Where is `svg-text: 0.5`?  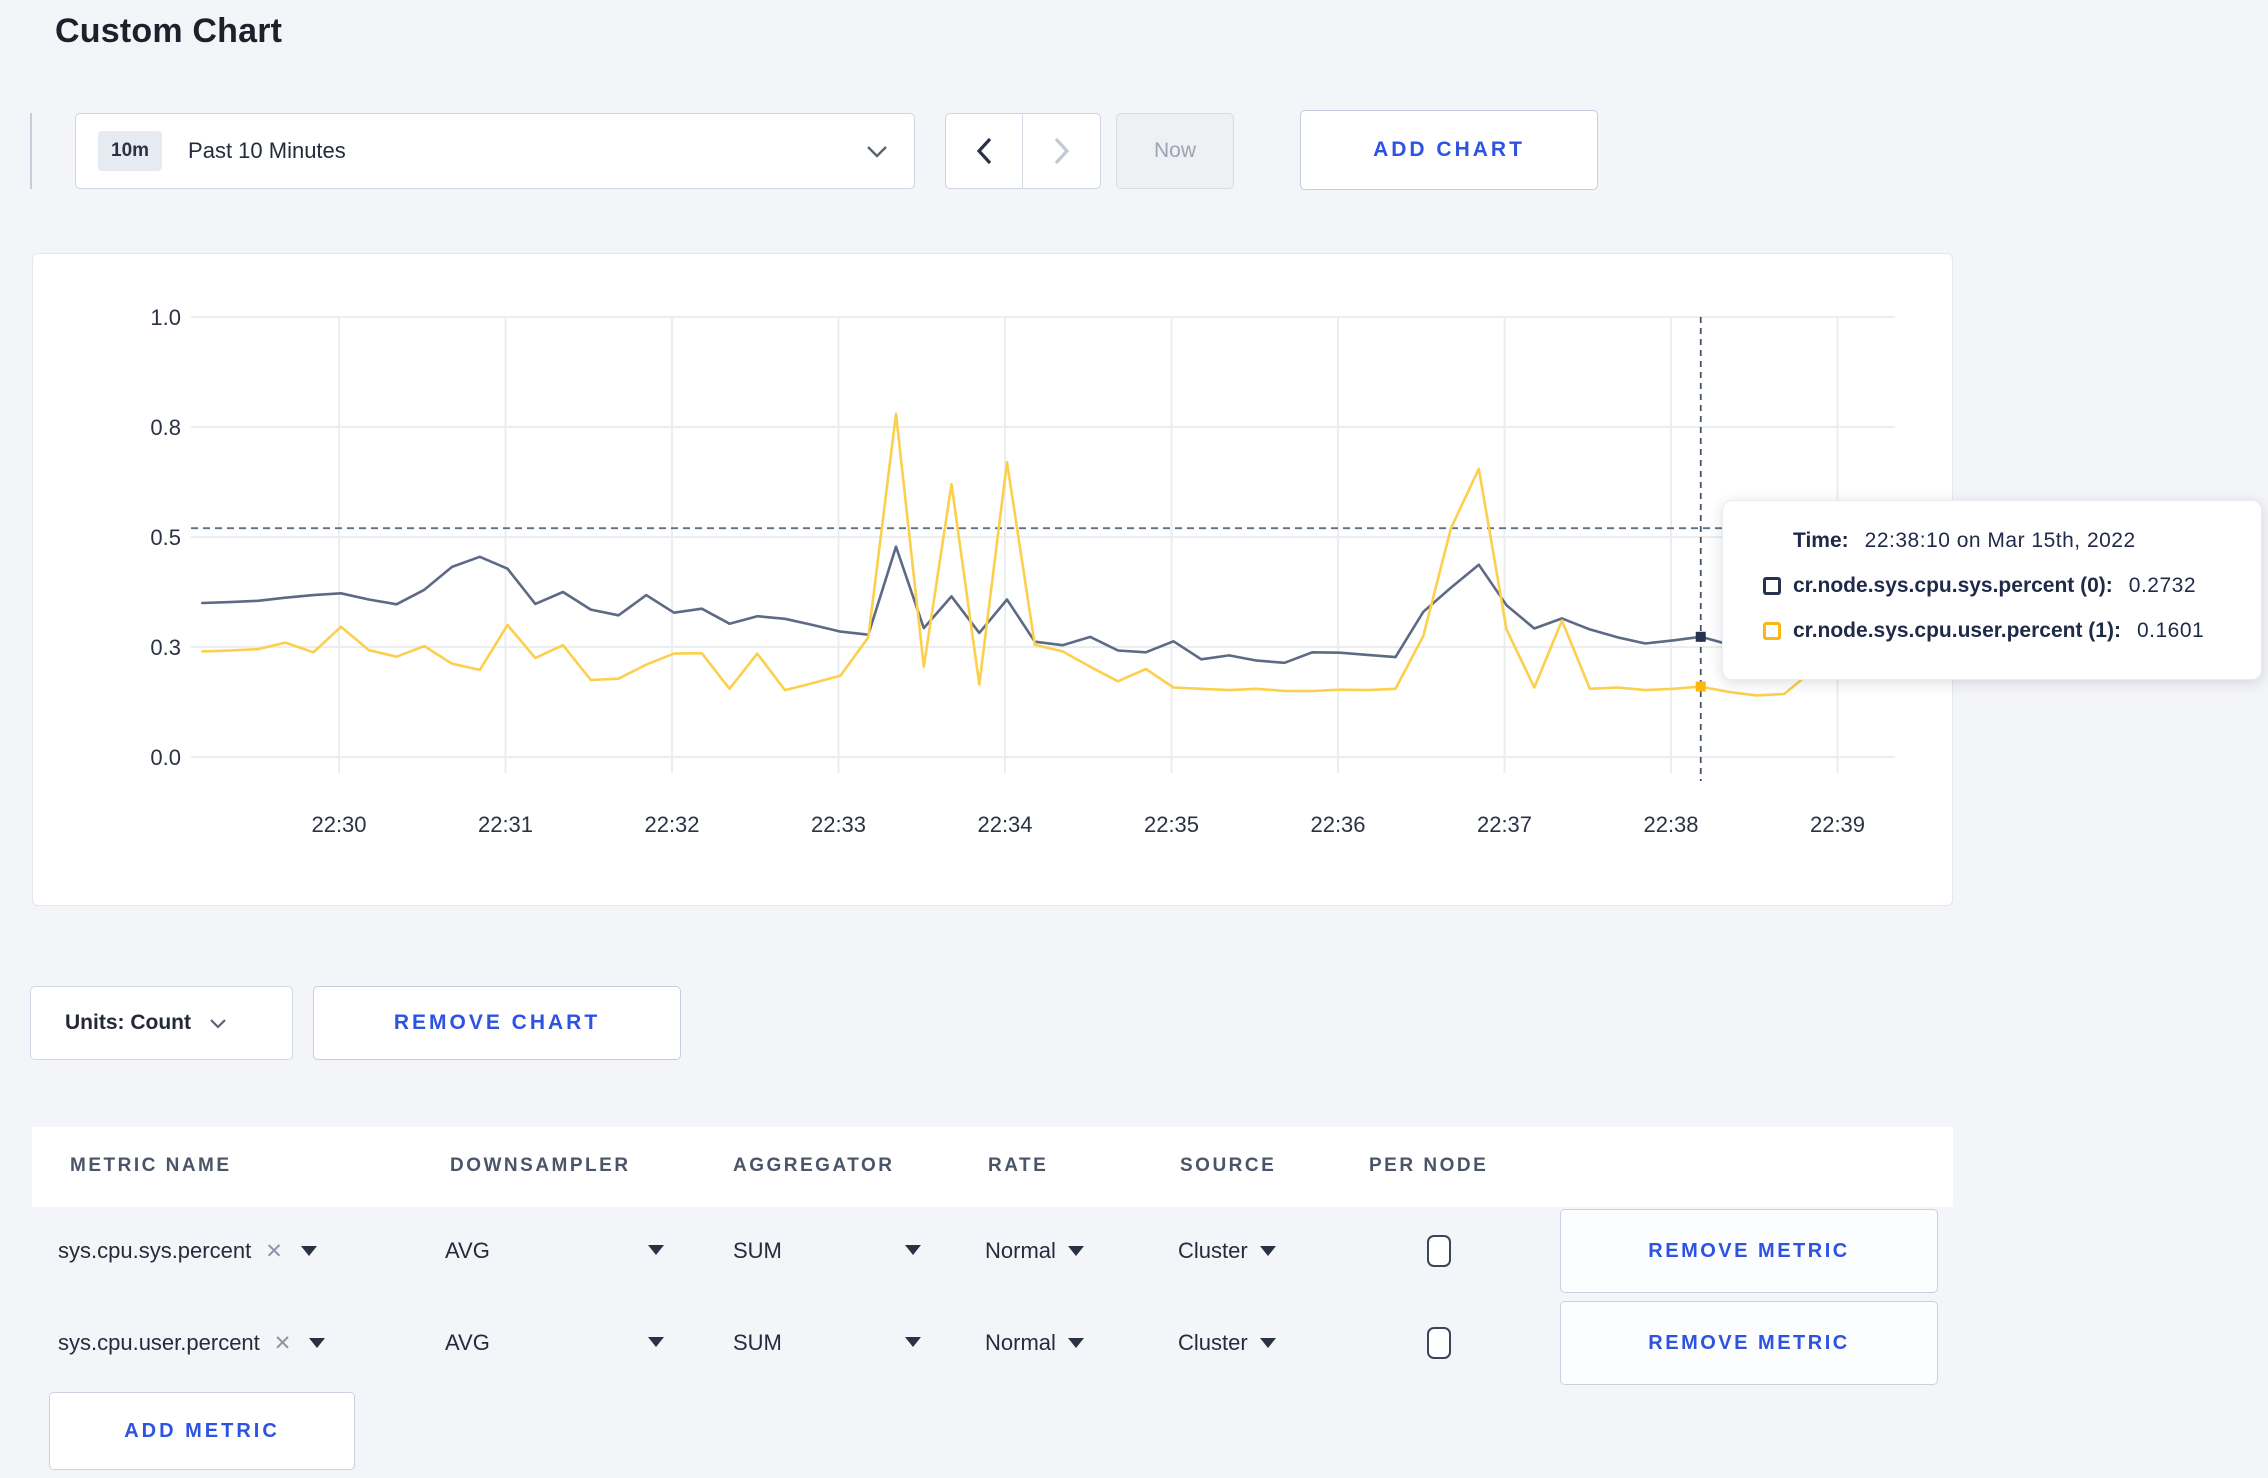
svg-text: 0.5 is located at coordinates (165, 537).